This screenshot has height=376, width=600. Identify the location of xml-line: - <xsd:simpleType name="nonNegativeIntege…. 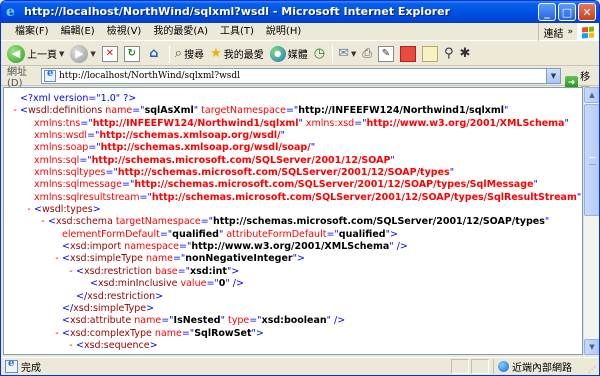
(296, 259).